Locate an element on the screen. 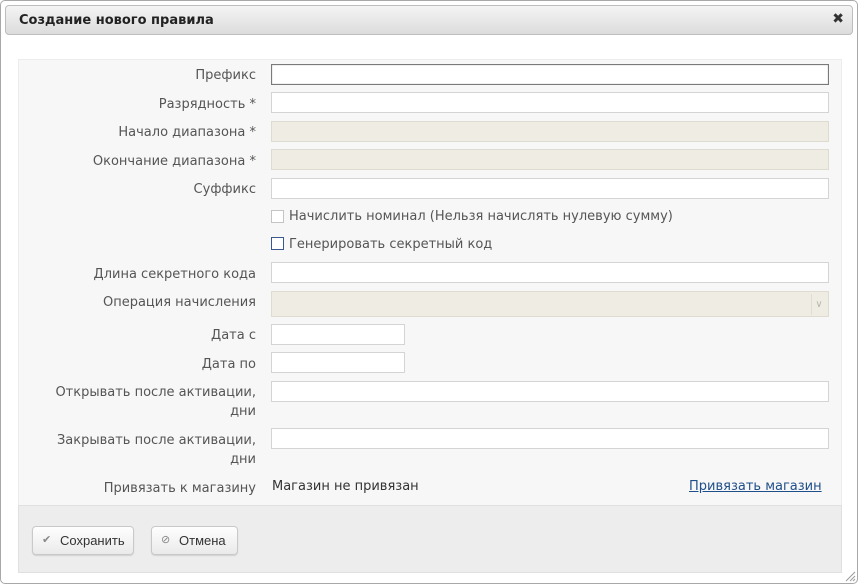 The width and height of the screenshot is (858, 584). save-button-label: Сохранить is located at coordinates (92, 540).